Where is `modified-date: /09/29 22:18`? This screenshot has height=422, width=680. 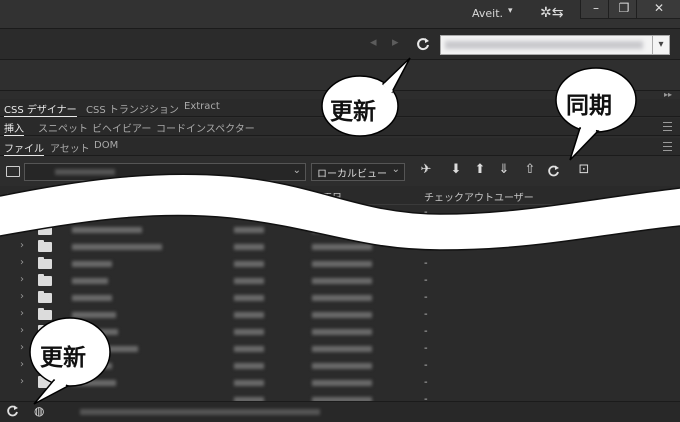
modified-date: /09/29 22:18 is located at coordinates (344, 212).